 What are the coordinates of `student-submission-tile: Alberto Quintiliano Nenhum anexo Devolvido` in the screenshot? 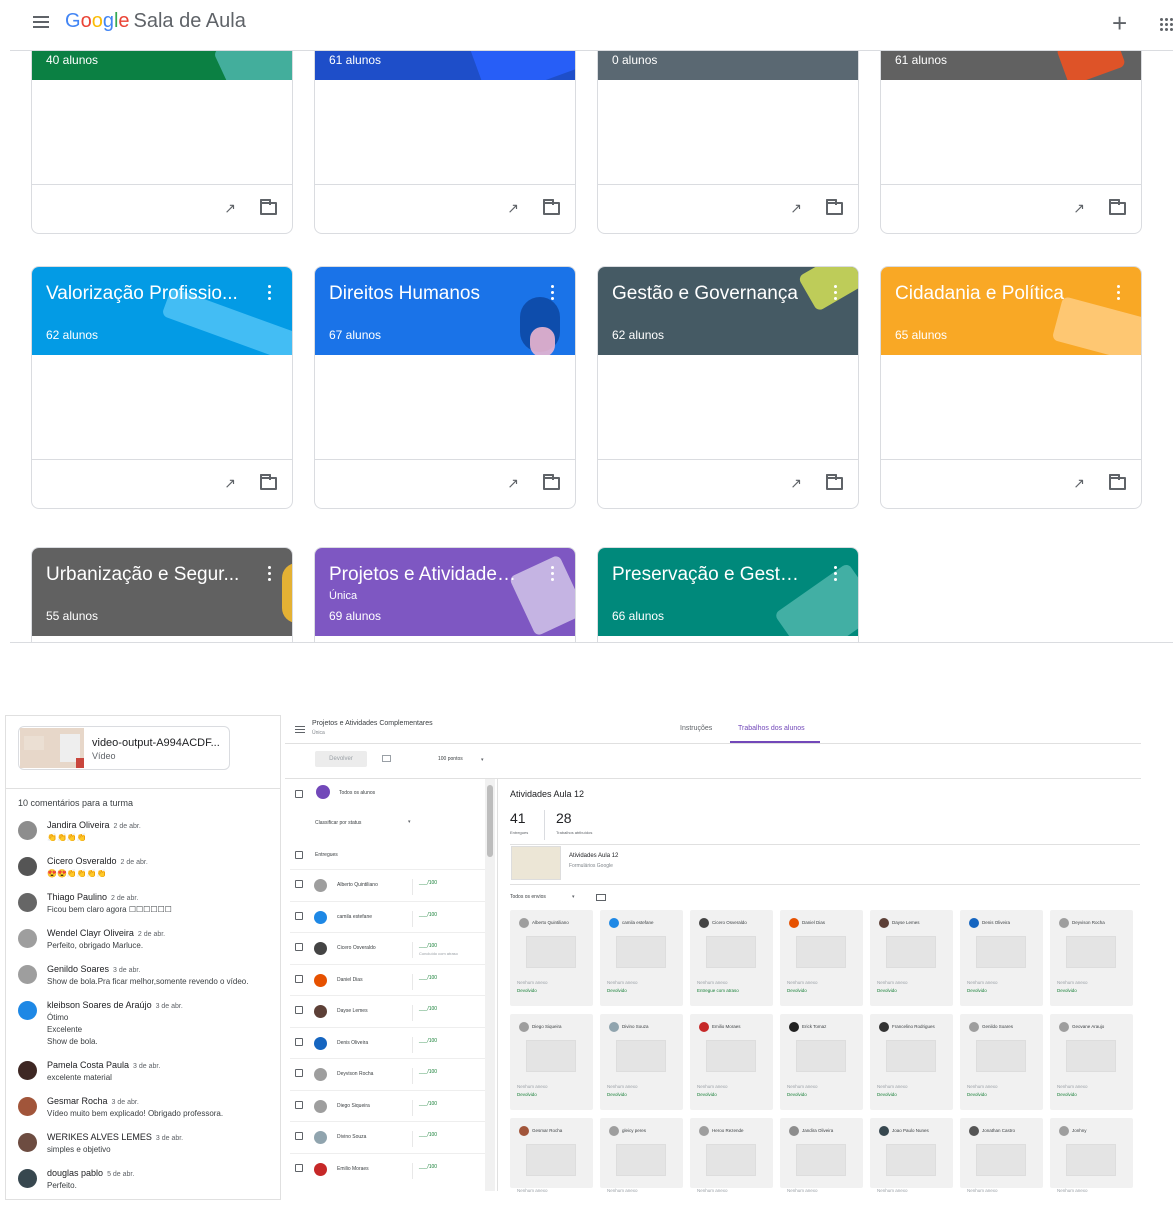 It's located at (551, 958).